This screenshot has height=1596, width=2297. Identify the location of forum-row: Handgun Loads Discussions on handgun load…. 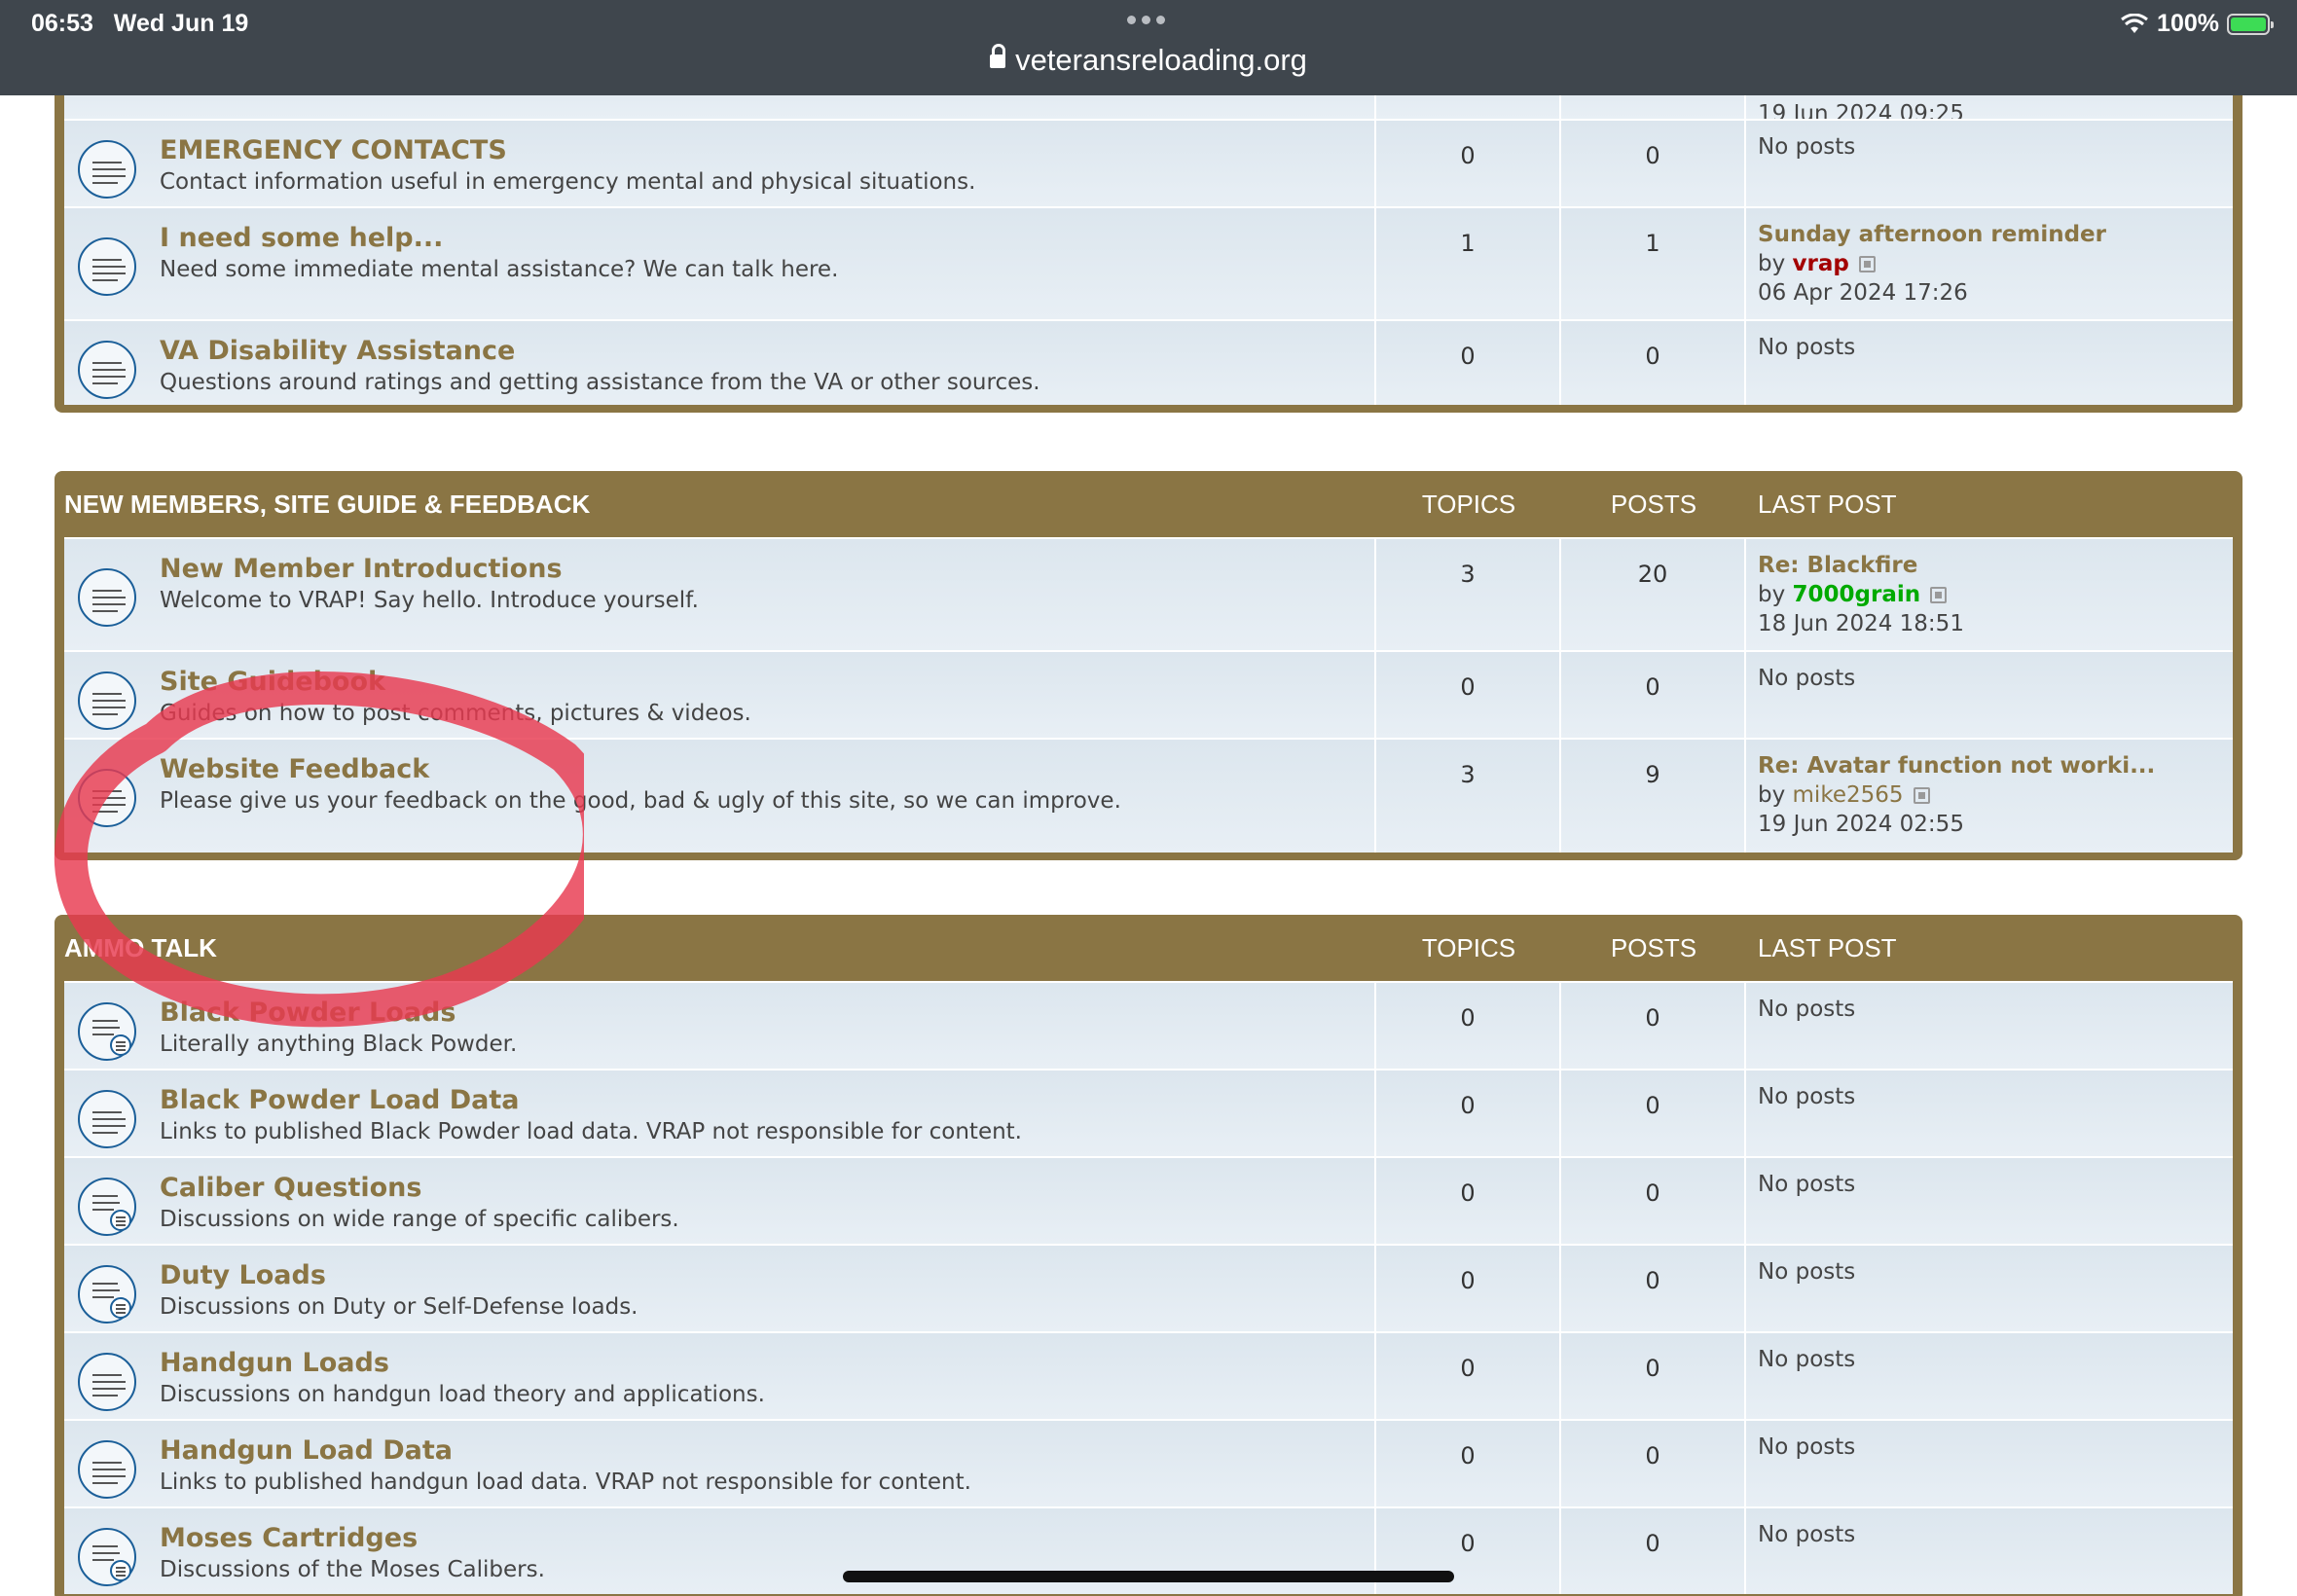
(1148, 1375).